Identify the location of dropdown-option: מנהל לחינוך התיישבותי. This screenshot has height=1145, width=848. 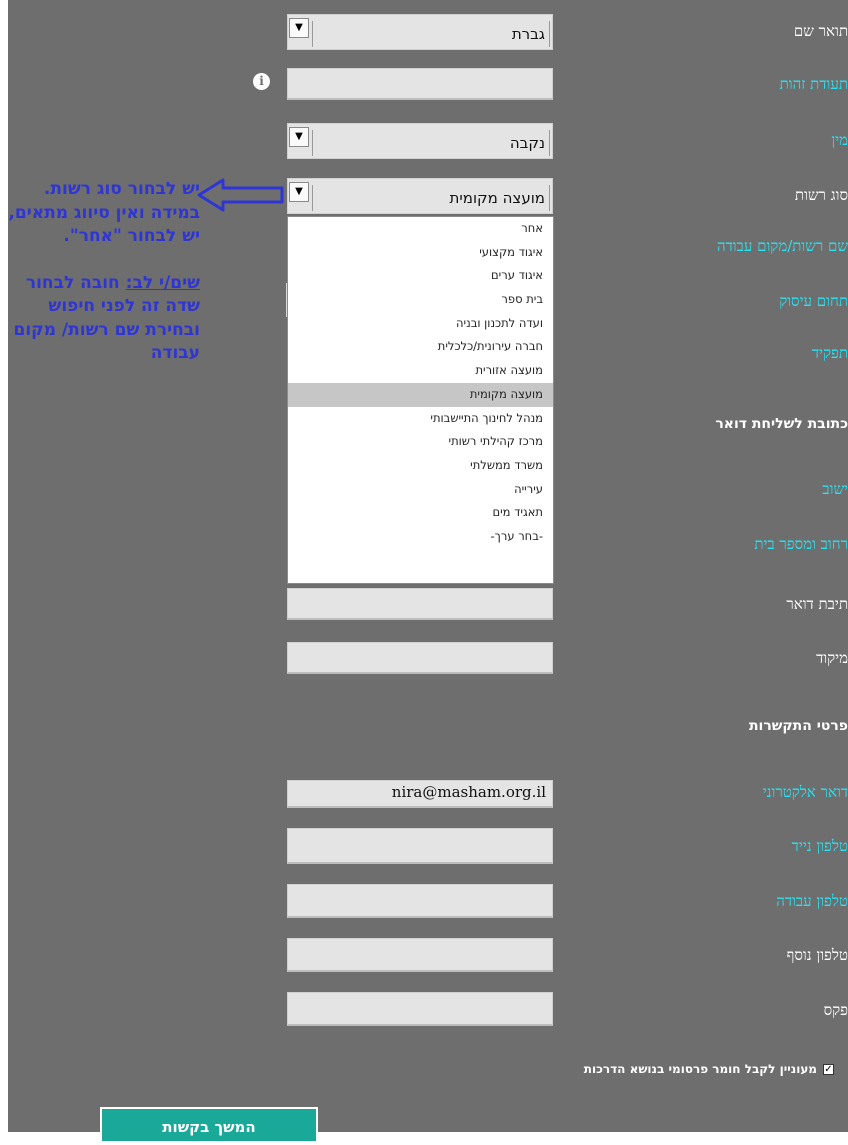
(420, 419).